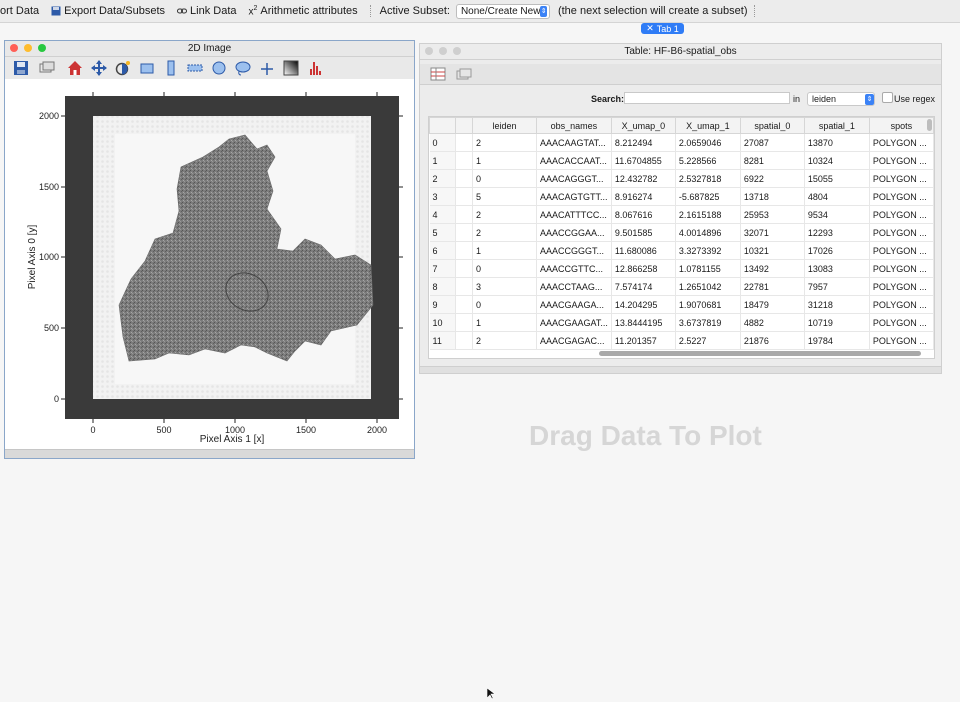 The width and height of the screenshot is (960, 702). Describe the element at coordinates (772, 340) in the screenshot. I see `table-cell: 21876` at that location.